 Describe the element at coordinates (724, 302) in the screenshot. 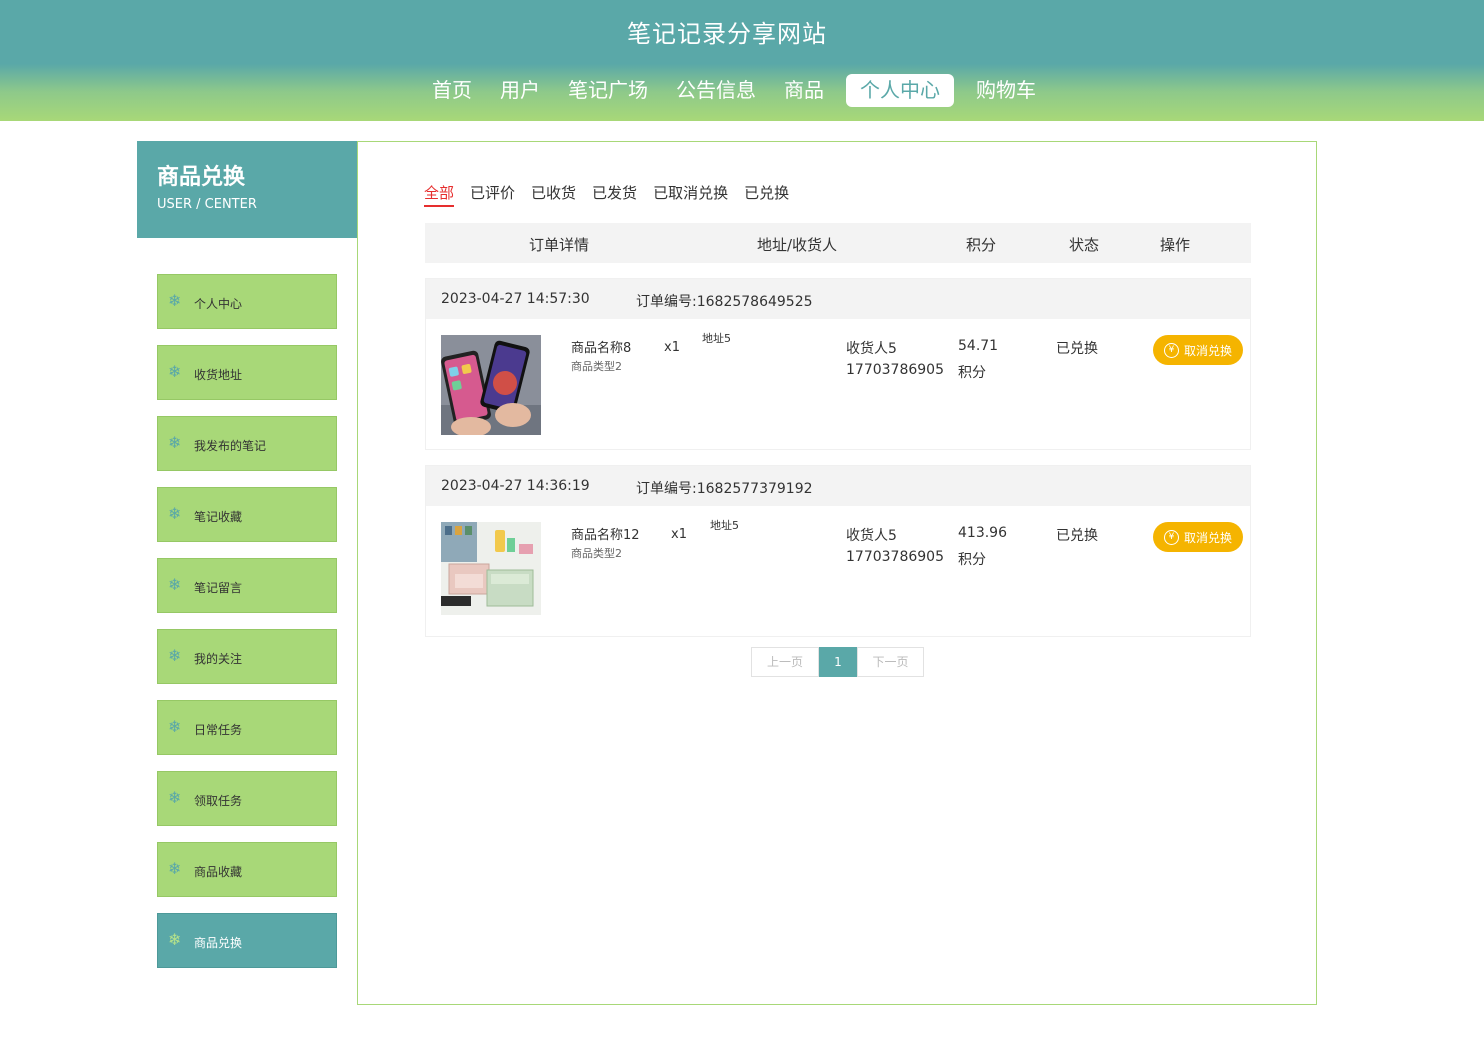

I see `order-number: 订单编号:1682578649525` at that location.